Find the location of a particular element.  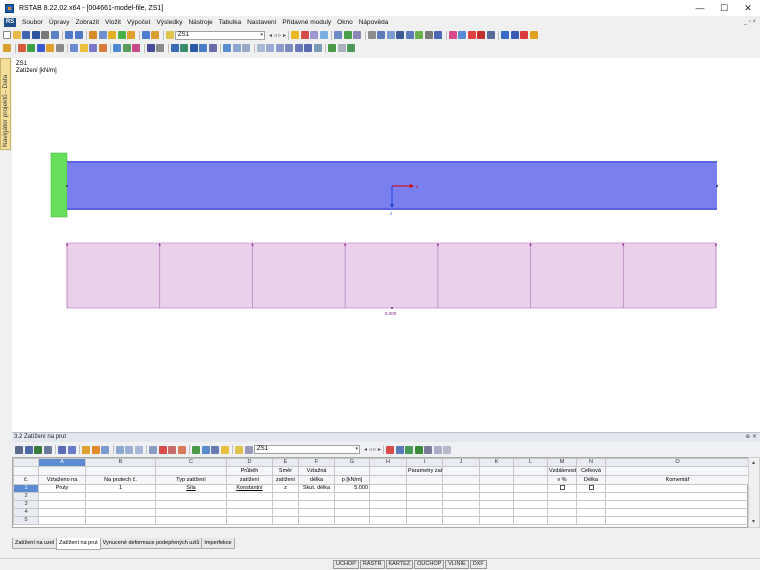

tab-nodal-loads: Zatížení na uzel is located at coordinates (35, 543).